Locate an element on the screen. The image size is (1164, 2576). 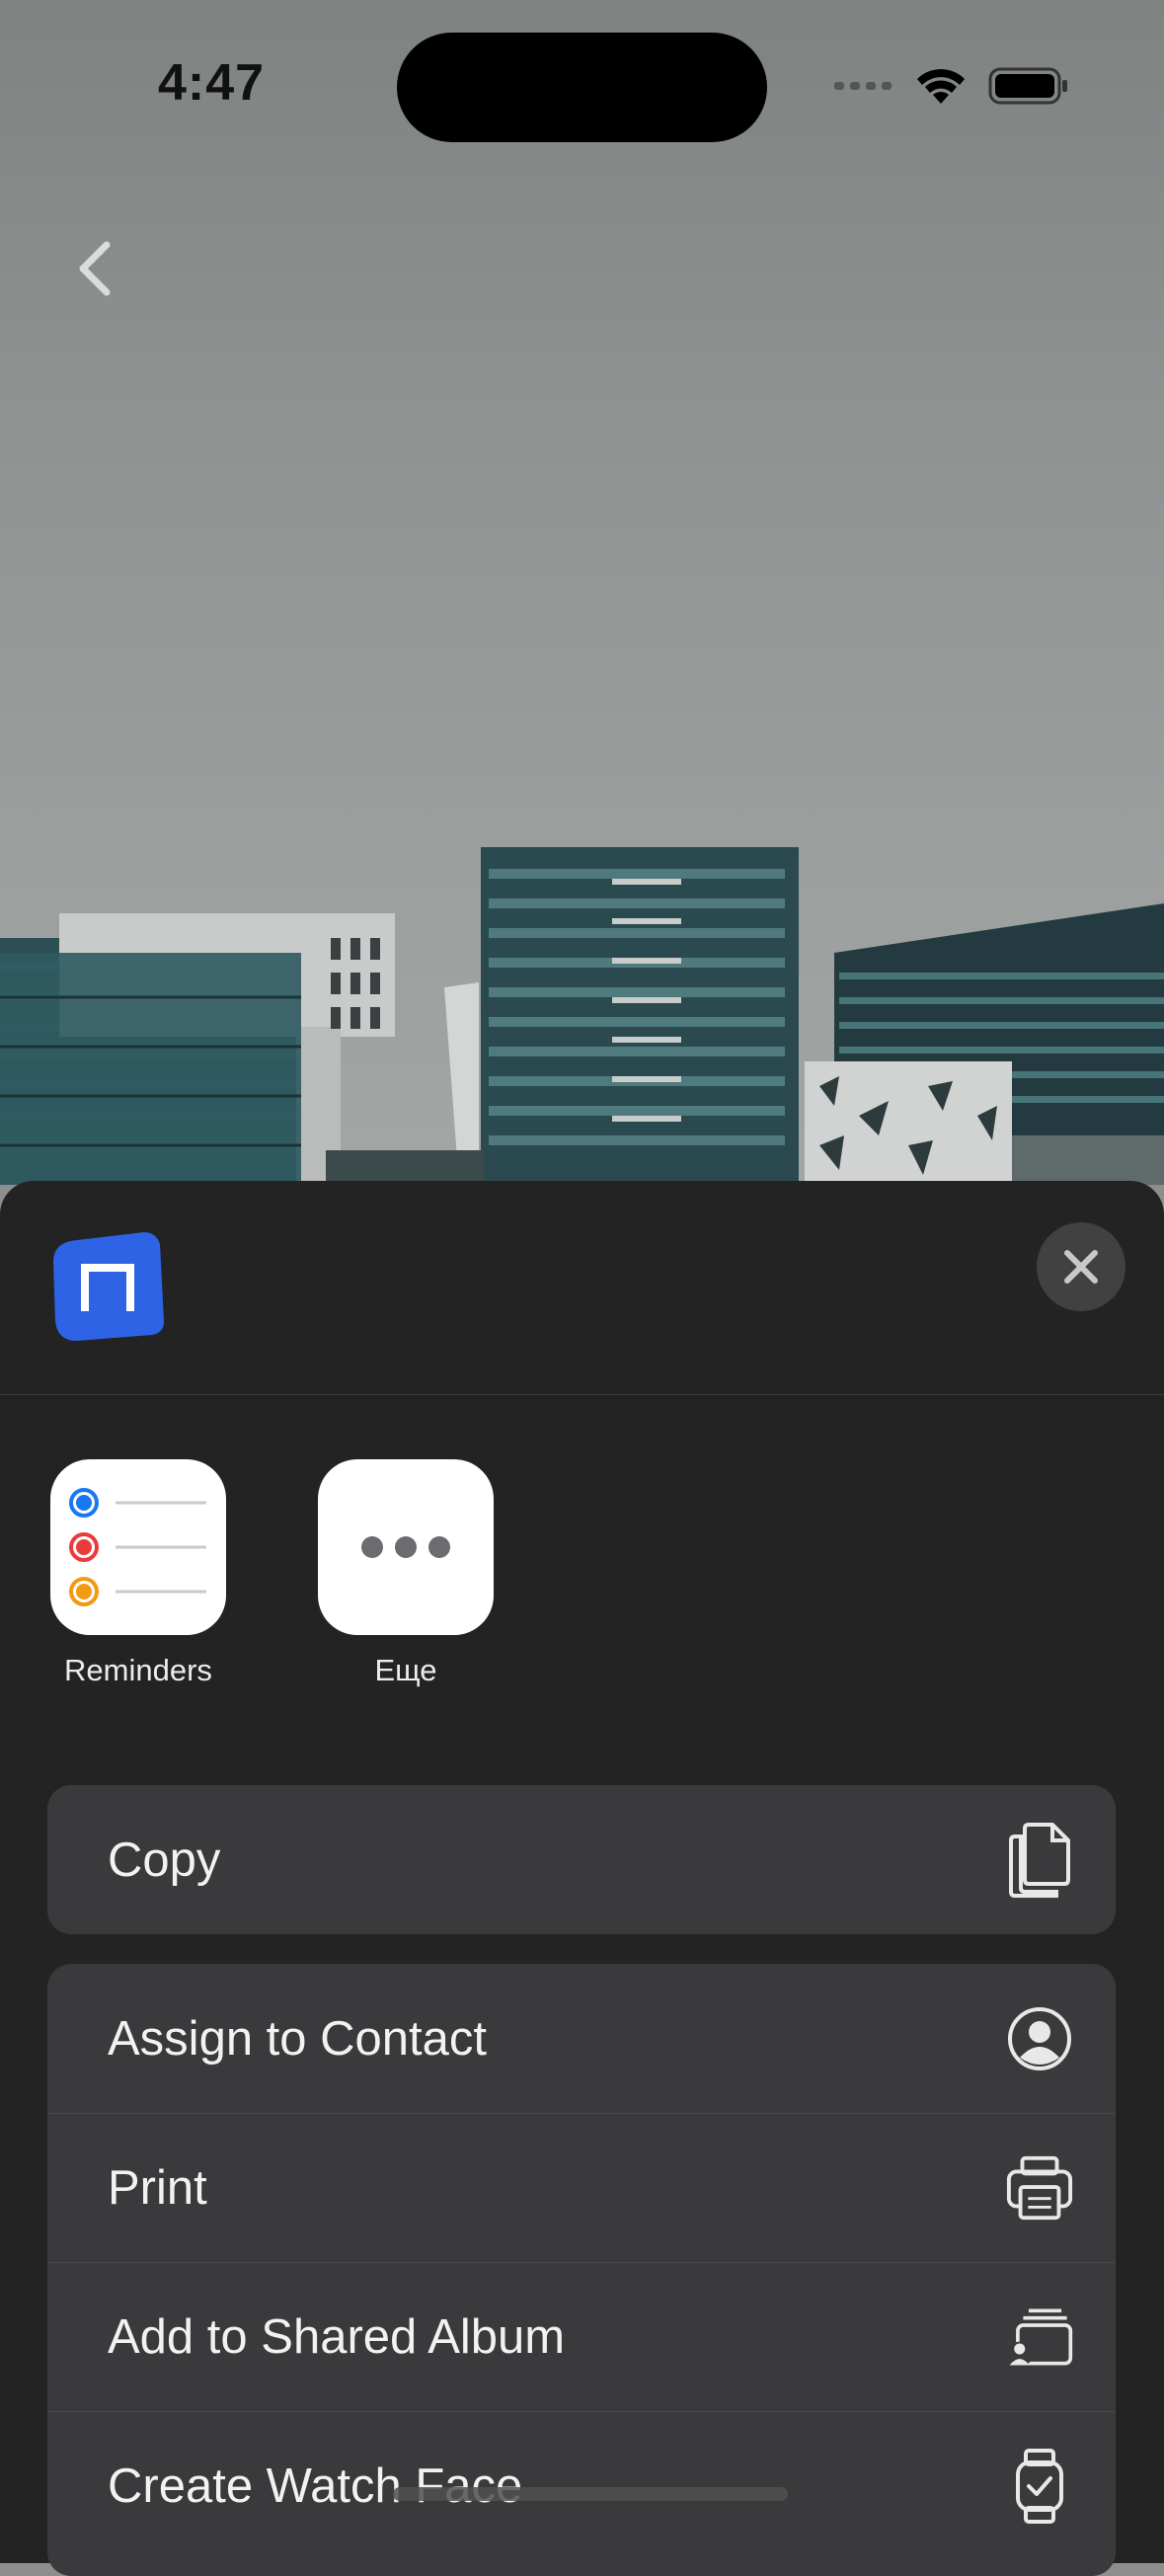
app-label-reminders: Reminders is located at coordinates (138, 1670).